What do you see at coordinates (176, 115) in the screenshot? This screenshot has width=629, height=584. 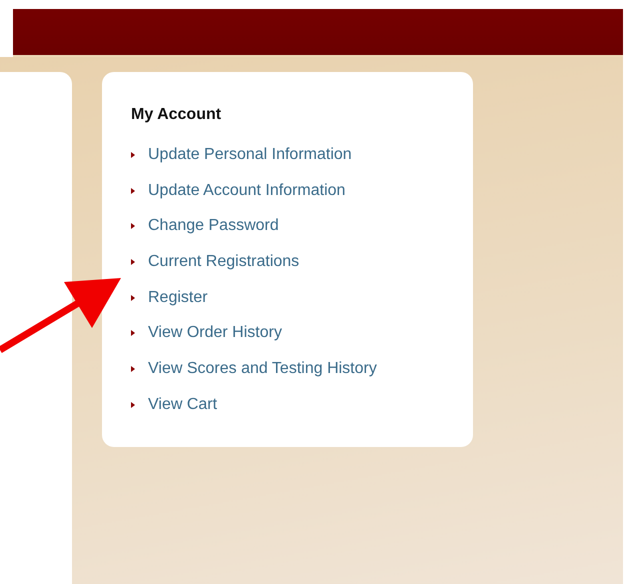 I see `card-title: My Account` at bounding box center [176, 115].